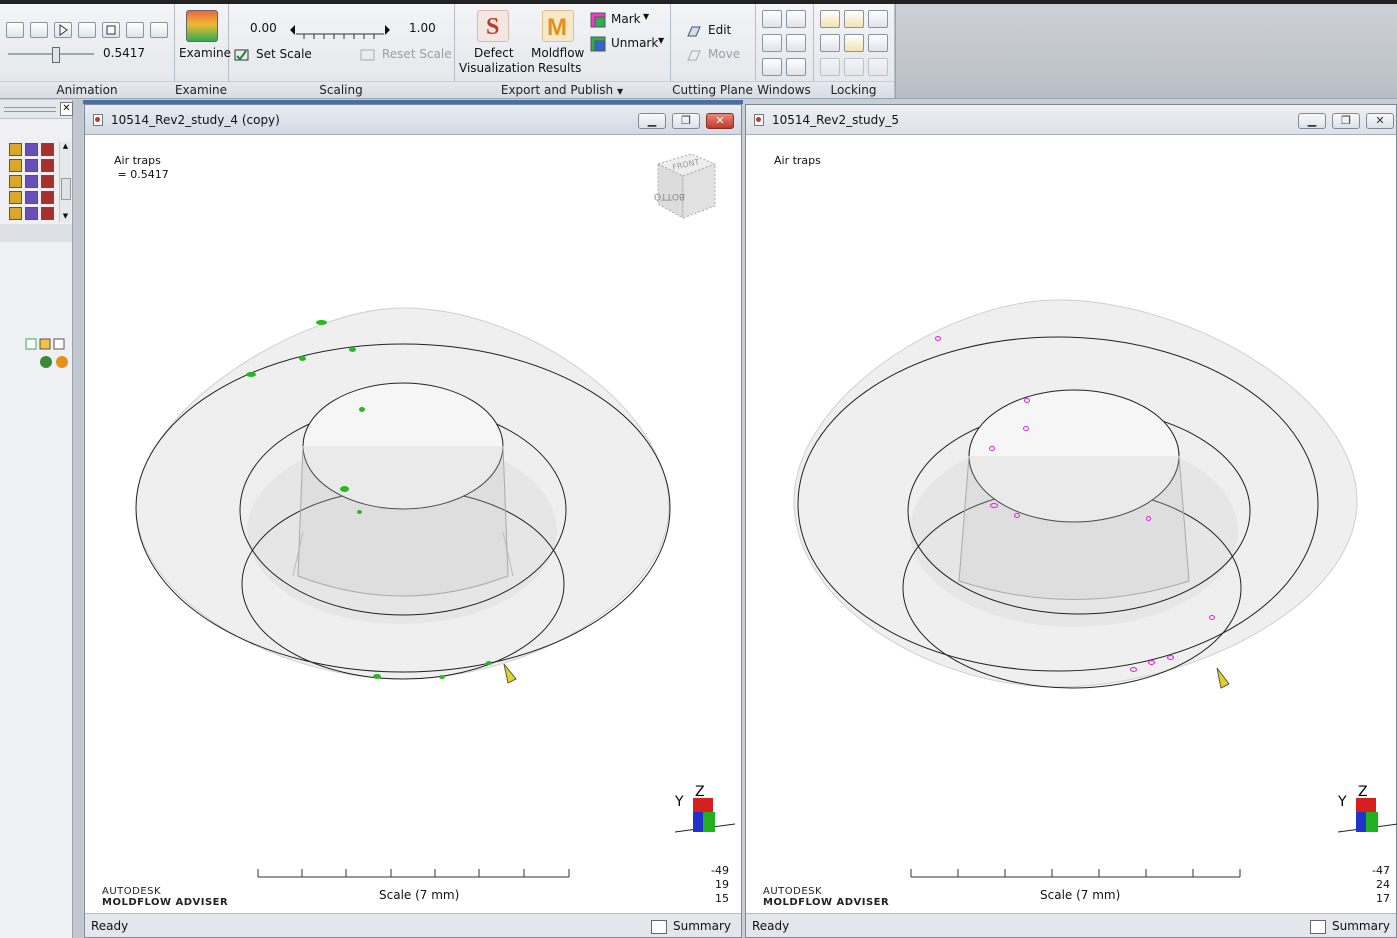  I want to click on reset-scale-button: Reset Scale, so click(417, 54).